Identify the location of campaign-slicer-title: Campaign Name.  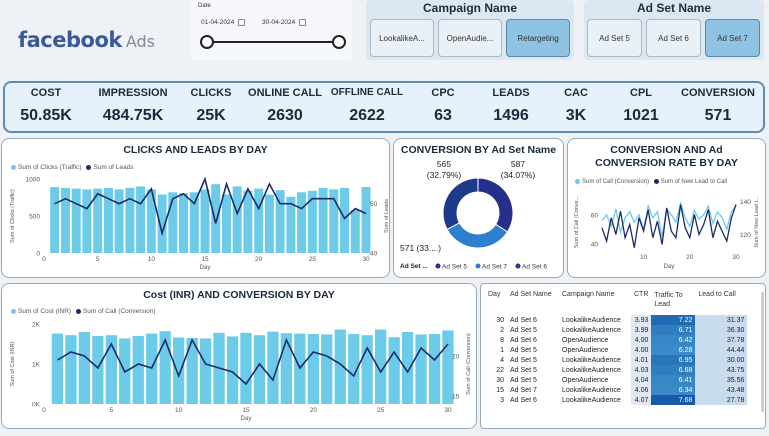
(470, 8).